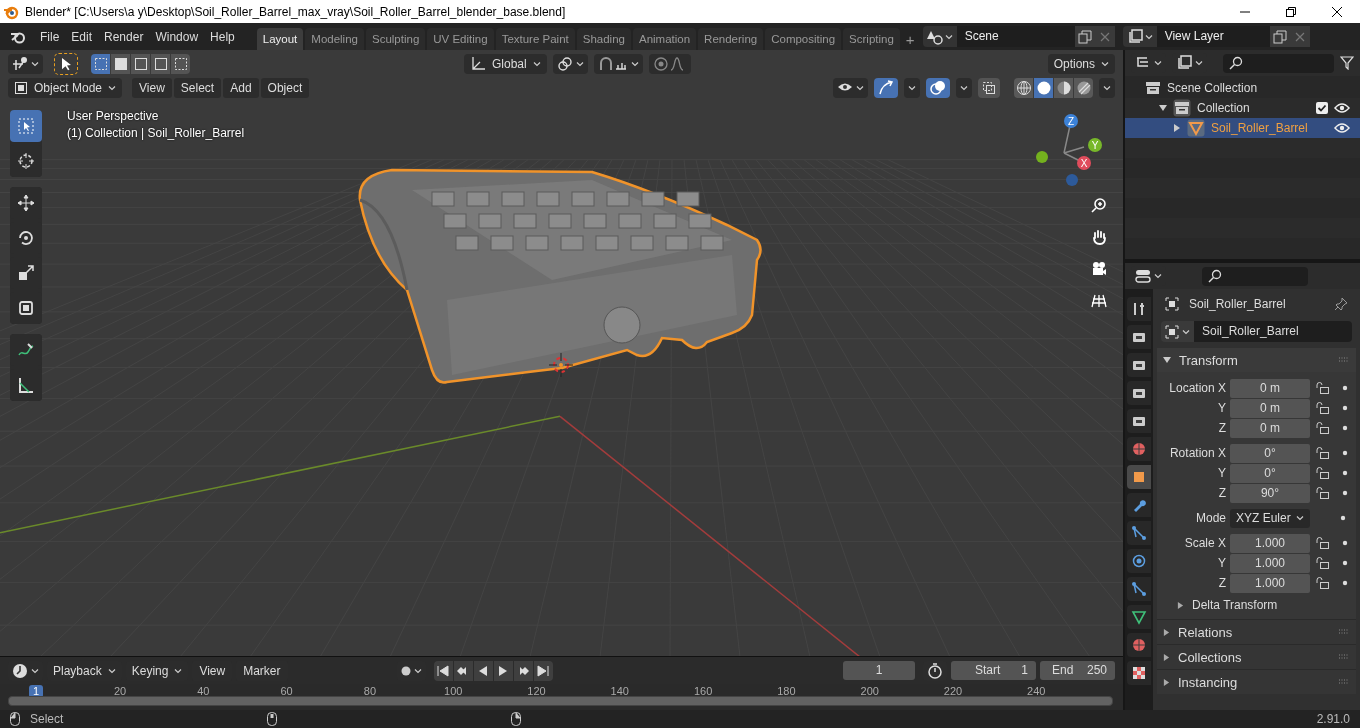  Describe the element at coordinates (993, 670) in the screenshot. I see `start-frame-field: Start 1` at that location.